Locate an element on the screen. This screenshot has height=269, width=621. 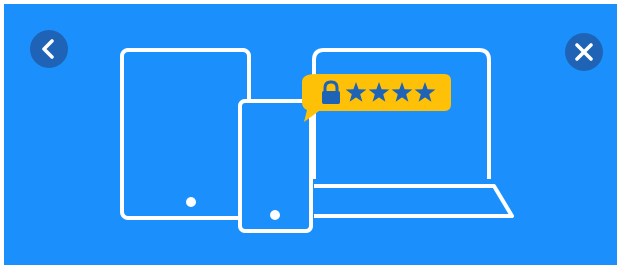
lock-icon is located at coordinates (331, 92).